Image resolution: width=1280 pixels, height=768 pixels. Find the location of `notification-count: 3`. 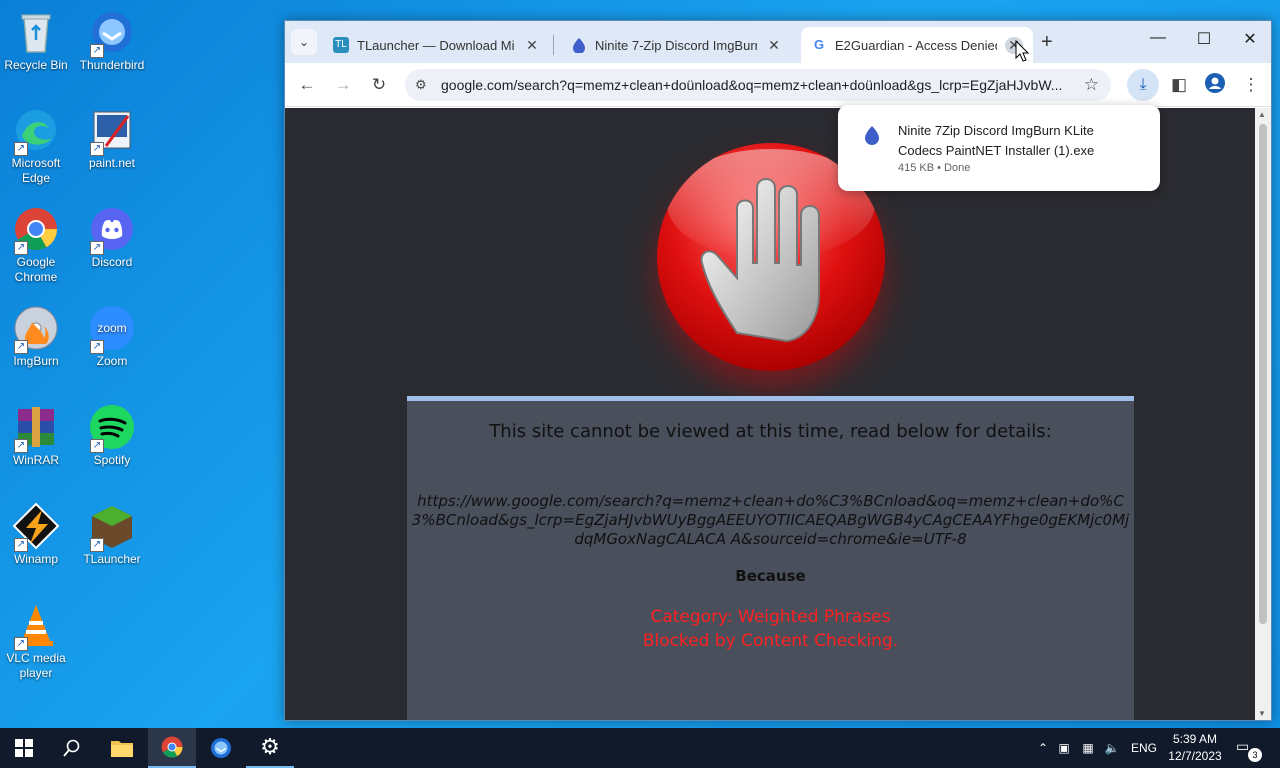

notification-count: 3 is located at coordinates (1255, 755).